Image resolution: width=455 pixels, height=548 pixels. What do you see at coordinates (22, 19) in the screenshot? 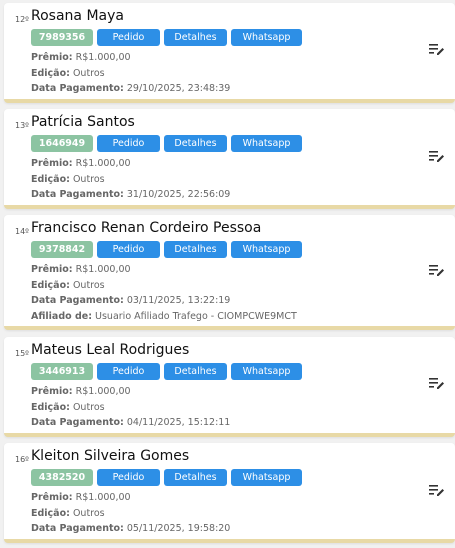
I see `rank-label: 12º` at bounding box center [22, 19].